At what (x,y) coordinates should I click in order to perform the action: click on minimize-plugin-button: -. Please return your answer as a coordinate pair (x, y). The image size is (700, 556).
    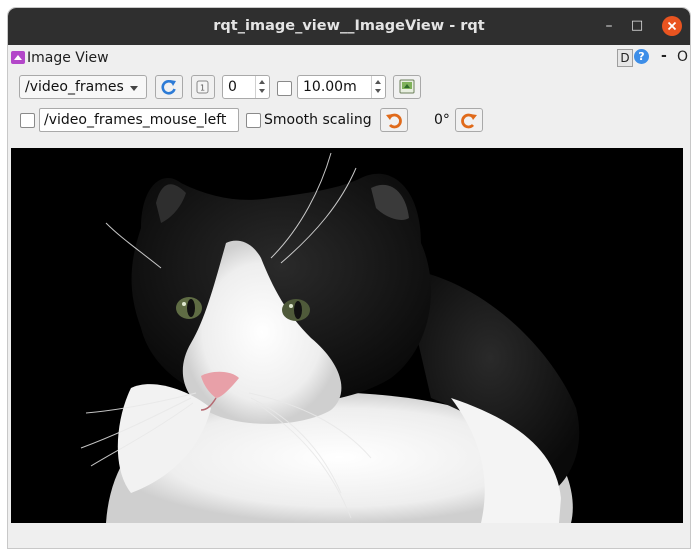
    Looking at the image, I should click on (664, 56).